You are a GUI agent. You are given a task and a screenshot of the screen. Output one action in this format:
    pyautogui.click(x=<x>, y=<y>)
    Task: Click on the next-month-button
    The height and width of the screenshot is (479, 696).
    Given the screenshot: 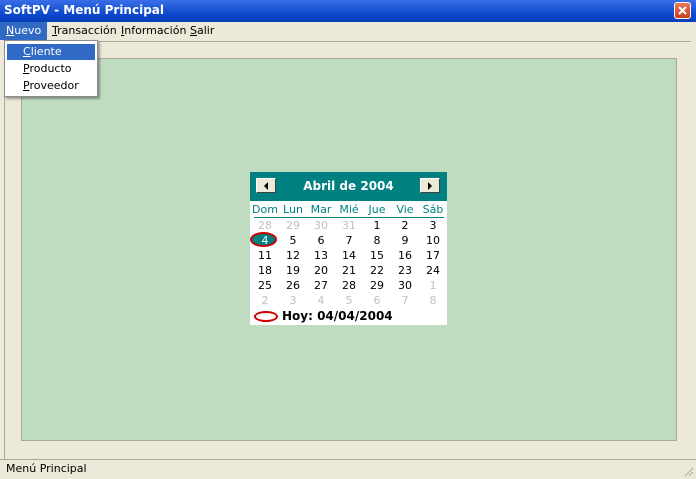 What is the action you would take?
    pyautogui.click(x=430, y=185)
    